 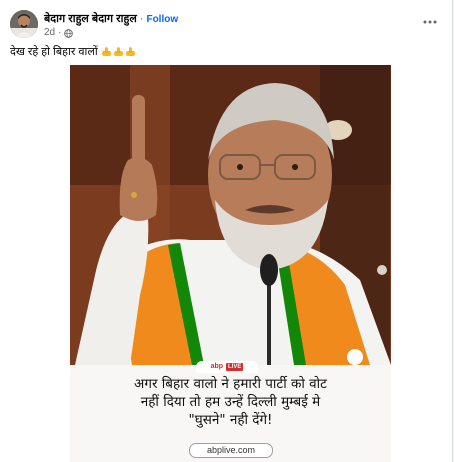 What do you see at coordinates (49, 33) in the screenshot?
I see `post-timestamp: 2d` at bounding box center [49, 33].